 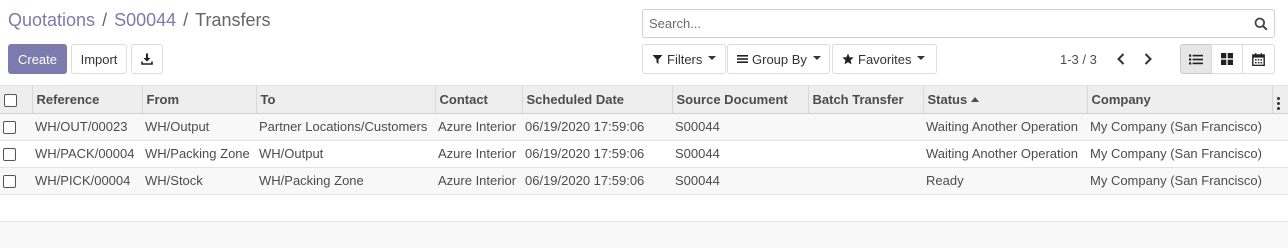 I want to click on chevron-left-icon, so click(x=1121, y=59).